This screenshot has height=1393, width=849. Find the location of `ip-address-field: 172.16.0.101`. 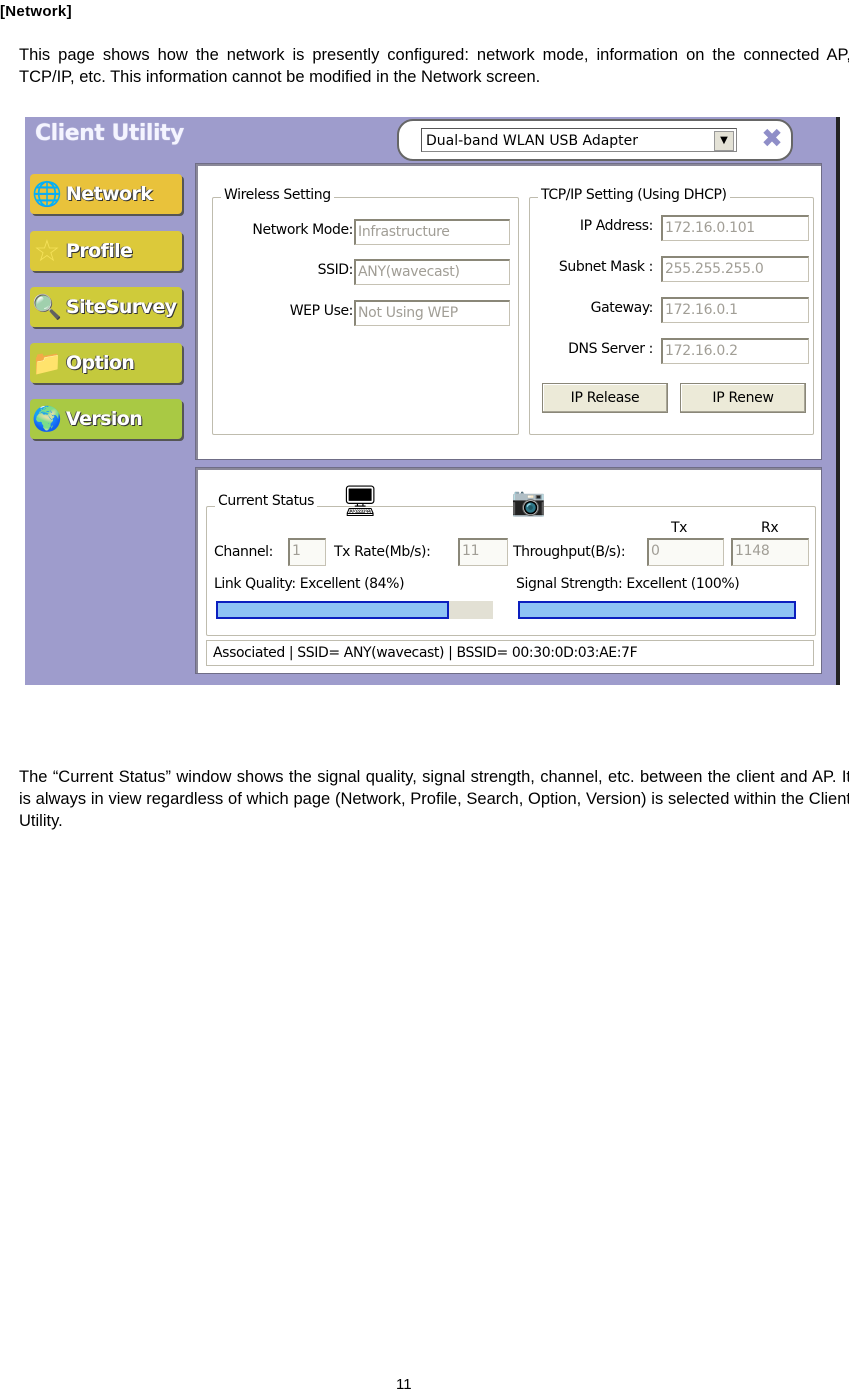

ip-address-field: 172.16.0.101 is located at coordinates (735, 228).